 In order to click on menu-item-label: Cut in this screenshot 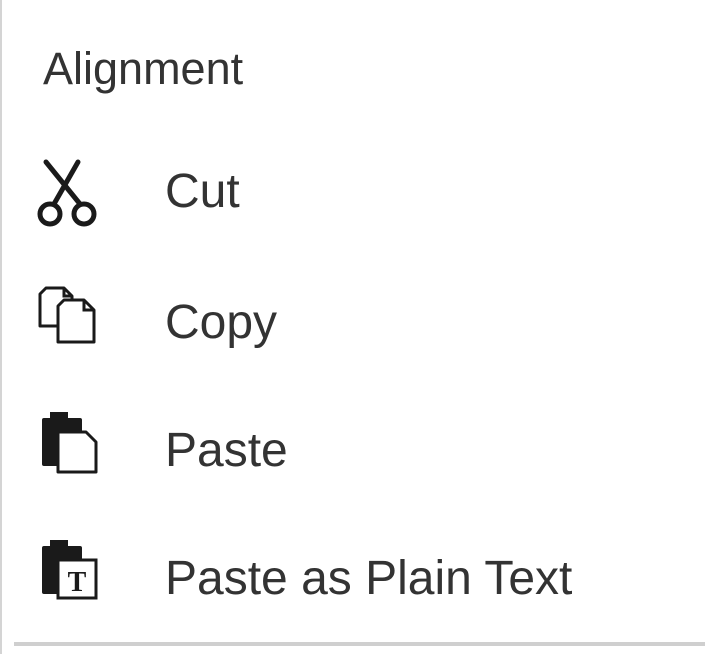, I will do `click(202, 191)`.